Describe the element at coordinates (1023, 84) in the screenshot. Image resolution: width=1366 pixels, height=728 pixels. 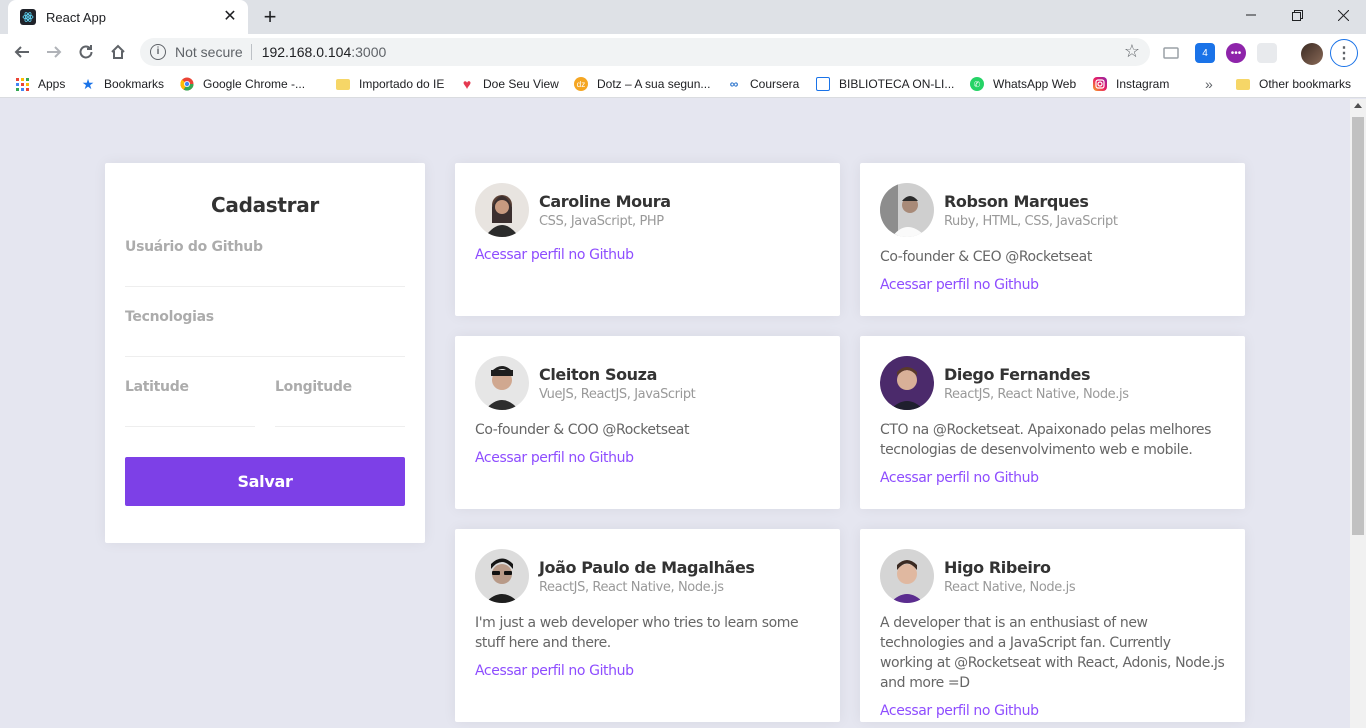
I see `bookmark-whatsapp: ✆ WhatsApp Web` at that location.